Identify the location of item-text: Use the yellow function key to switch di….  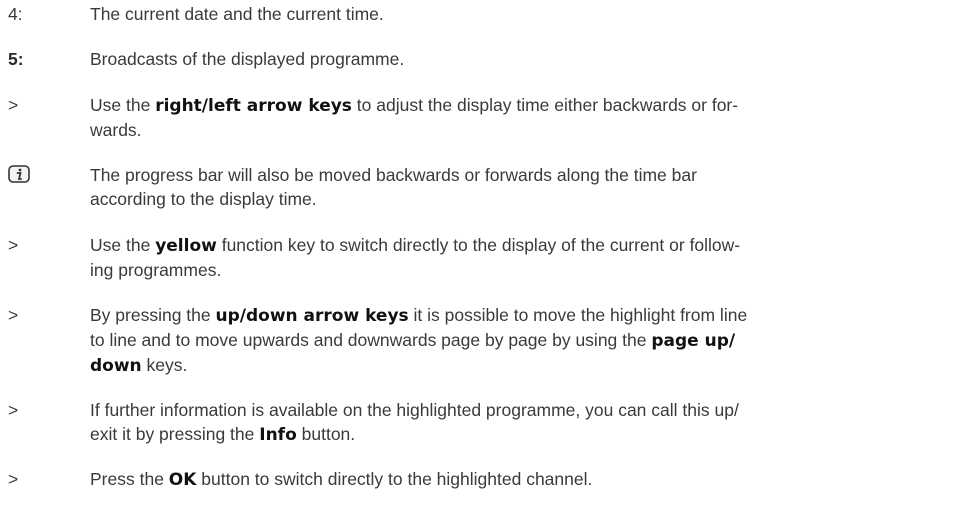
(415, 257).